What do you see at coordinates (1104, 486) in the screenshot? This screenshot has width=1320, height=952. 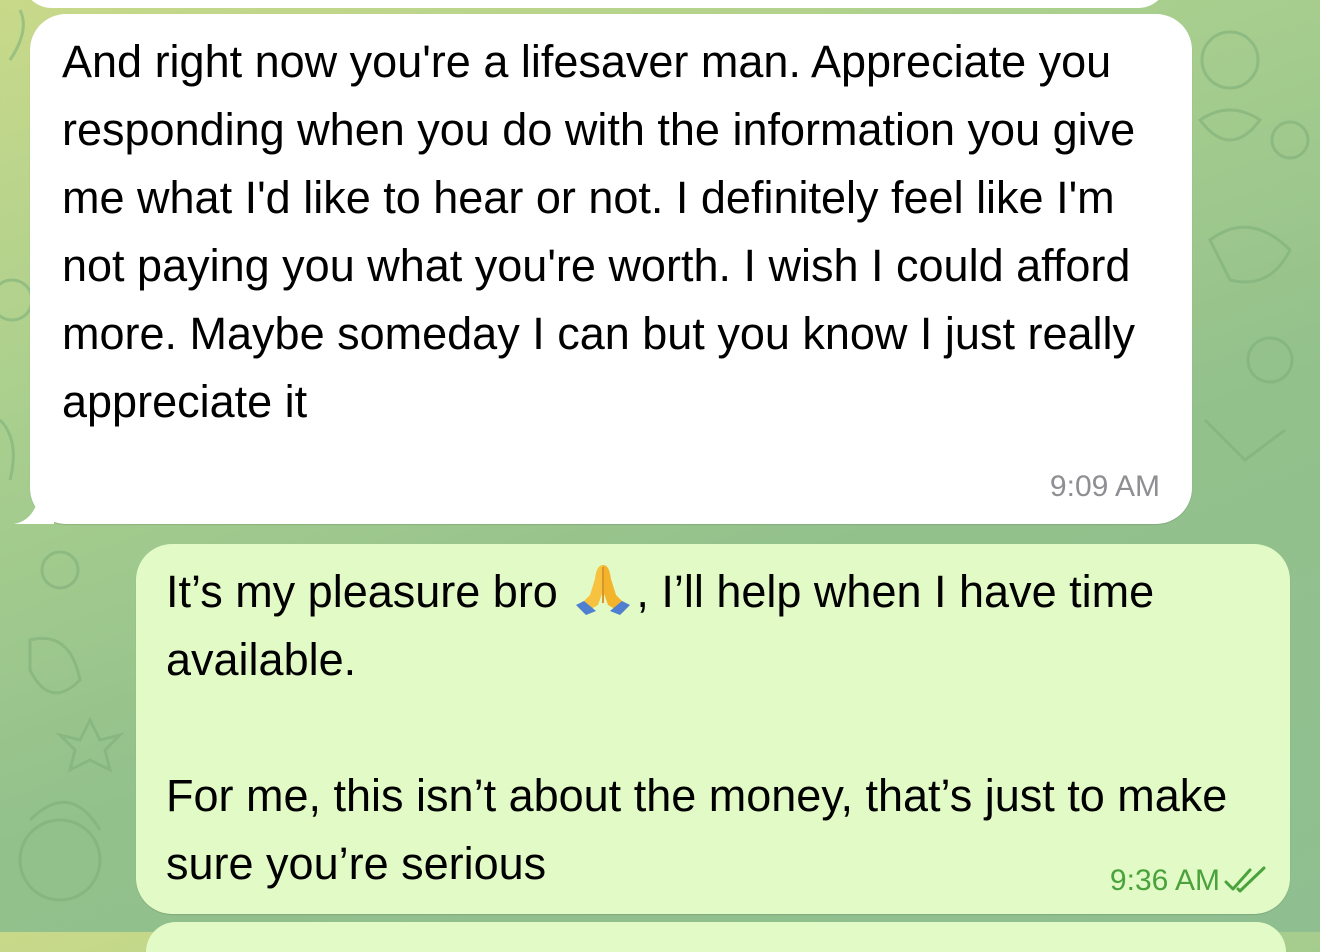 I see `incoming-message-time: 9:09 AM` at bounding box center [1104, 486].